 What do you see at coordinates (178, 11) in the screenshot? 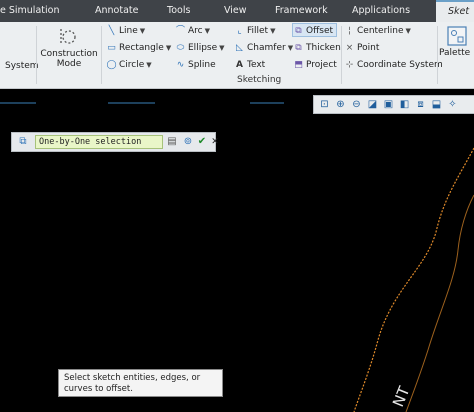
I see `tab-tools: Tools` at bounding box center [178, 11].